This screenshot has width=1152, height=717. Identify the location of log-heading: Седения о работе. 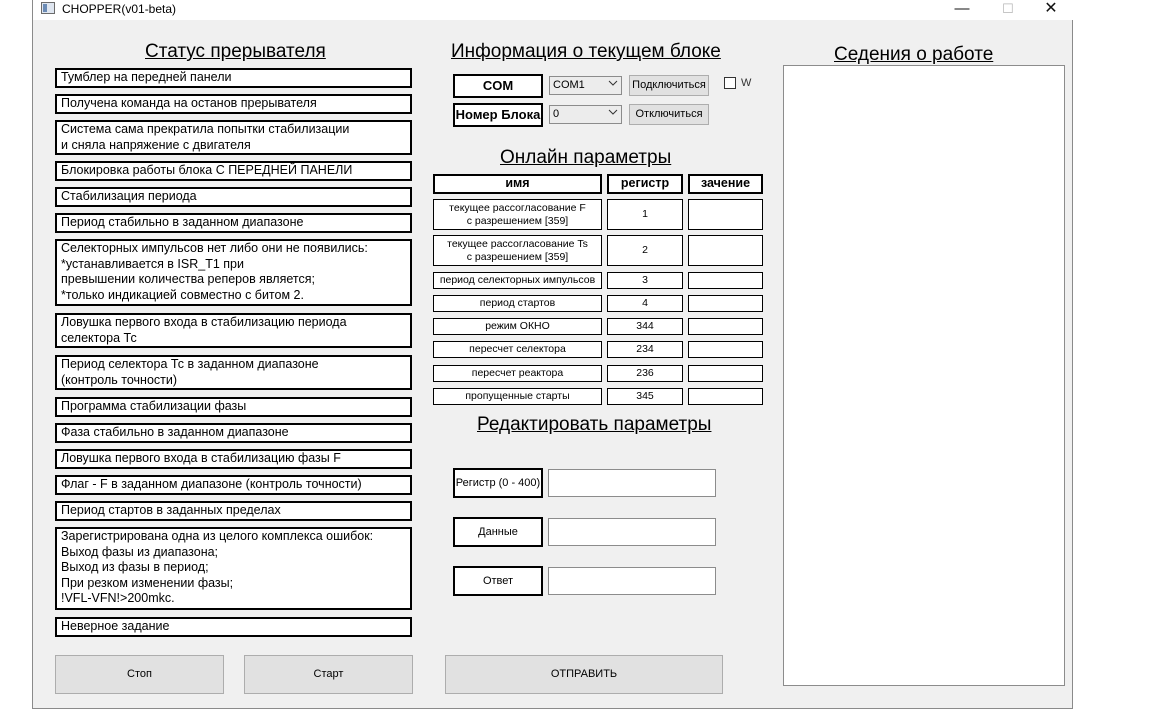
(914, 54).